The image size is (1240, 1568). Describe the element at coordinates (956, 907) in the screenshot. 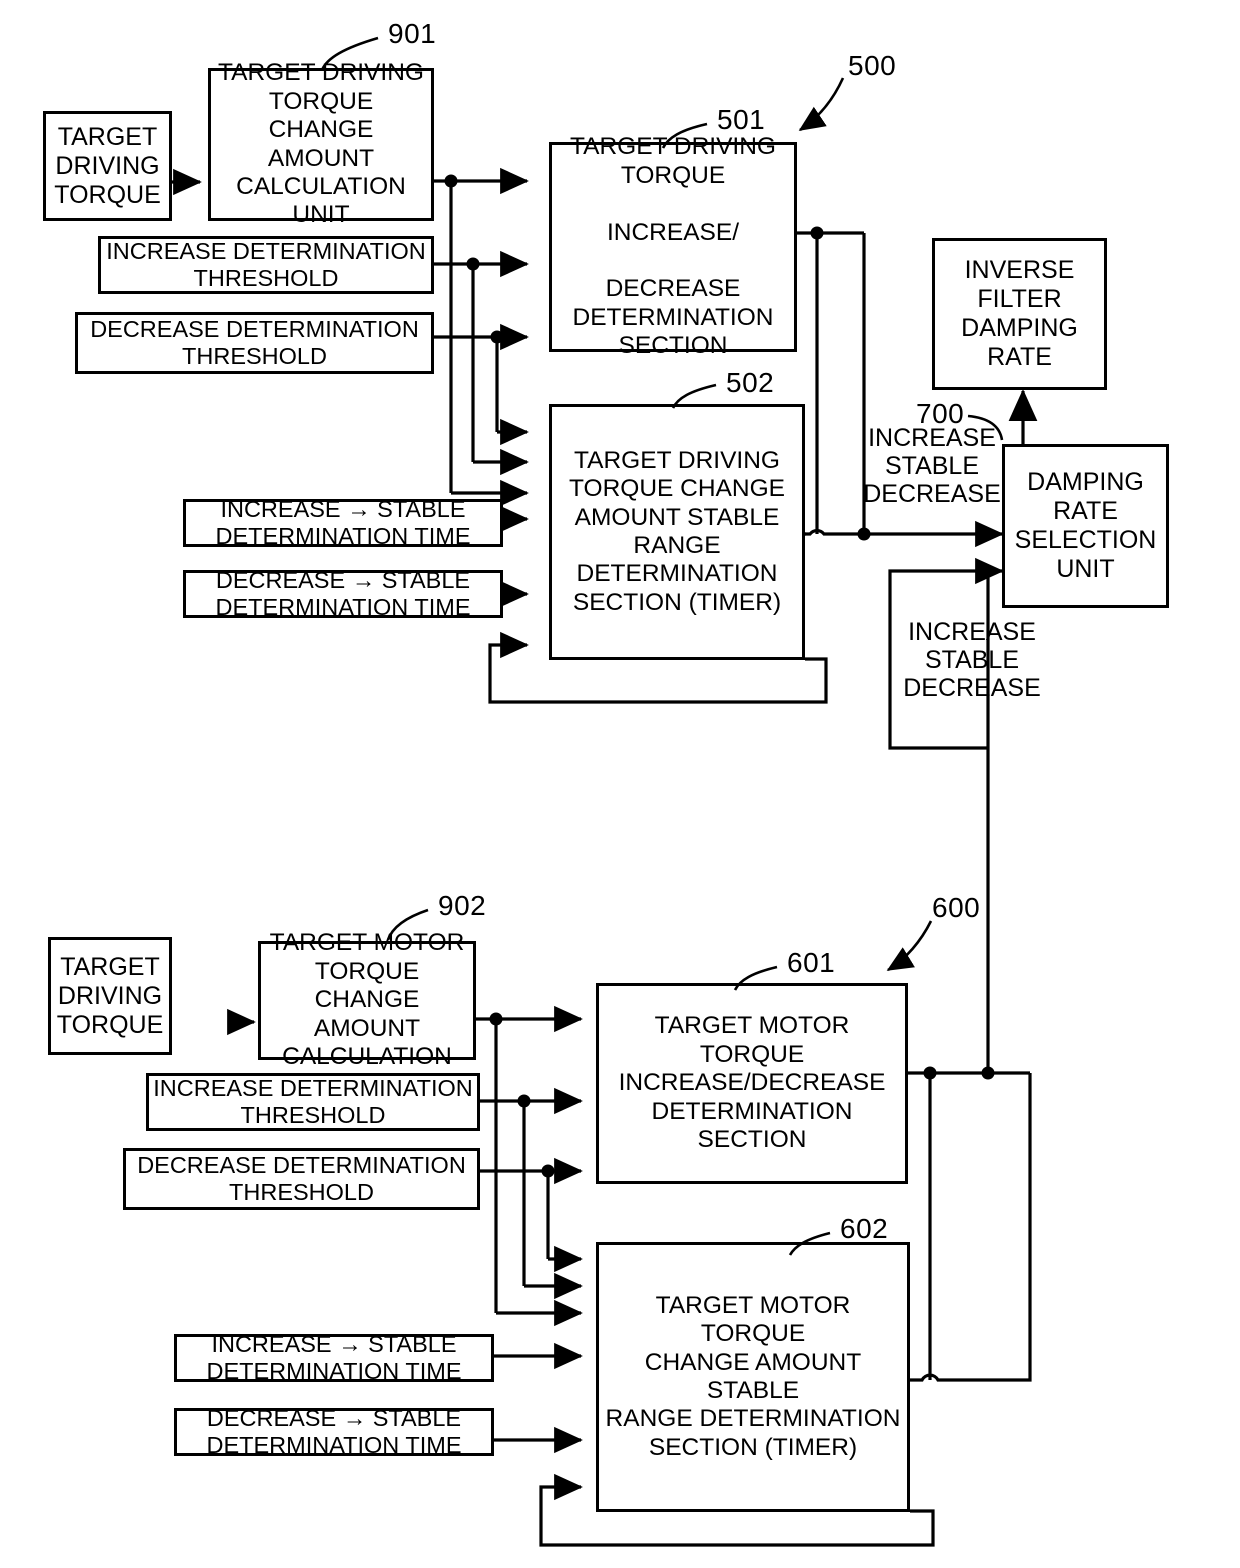

I see `ref-number-600: 600` at that location.